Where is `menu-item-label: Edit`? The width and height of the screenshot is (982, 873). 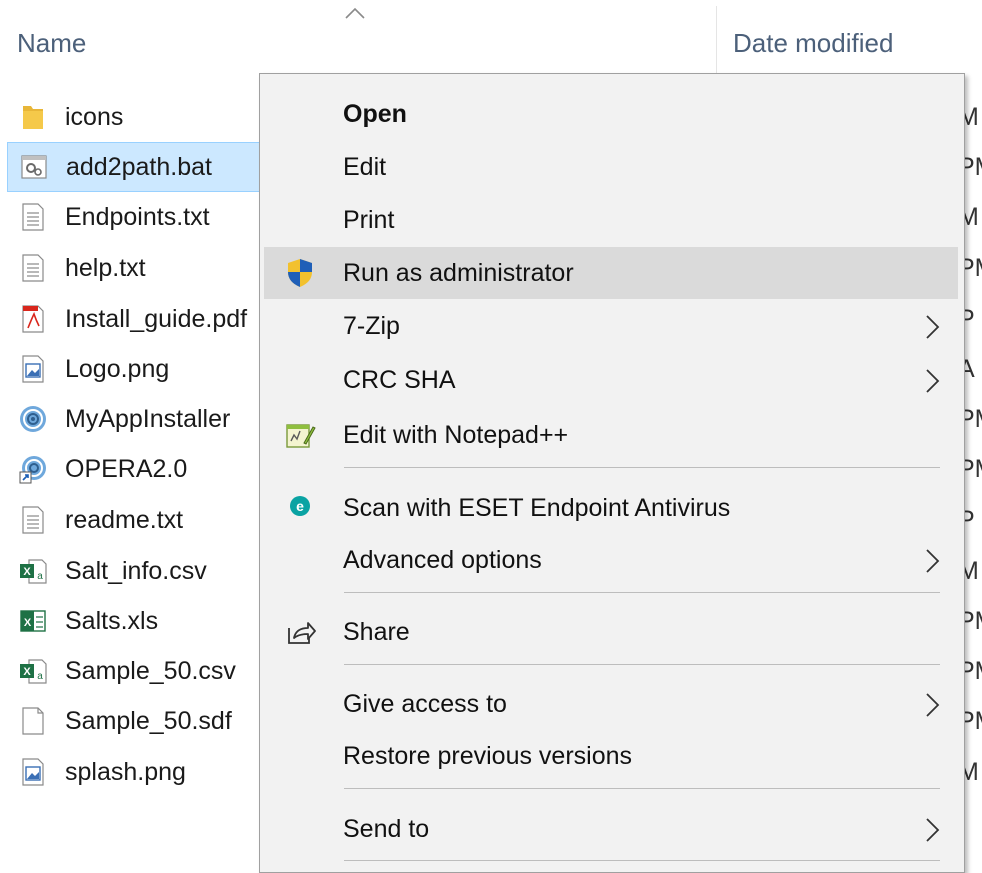
menu-item-label: Edit is located at coordinates (365, 167).